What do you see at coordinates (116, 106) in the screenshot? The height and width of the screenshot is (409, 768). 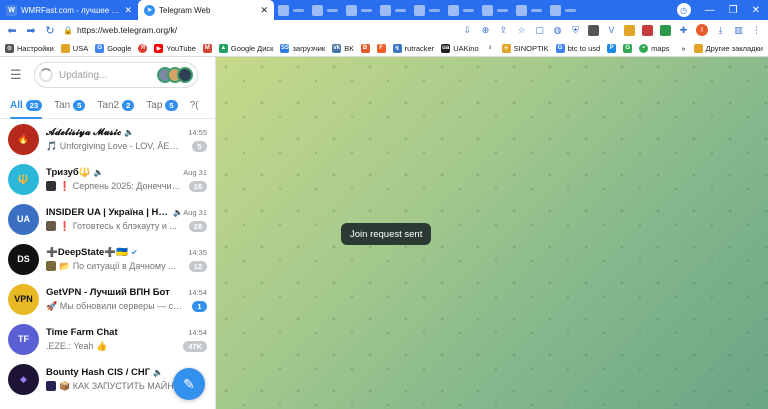 I see `tab-tan2: Tan2 2` at bounding box center [116, 106].